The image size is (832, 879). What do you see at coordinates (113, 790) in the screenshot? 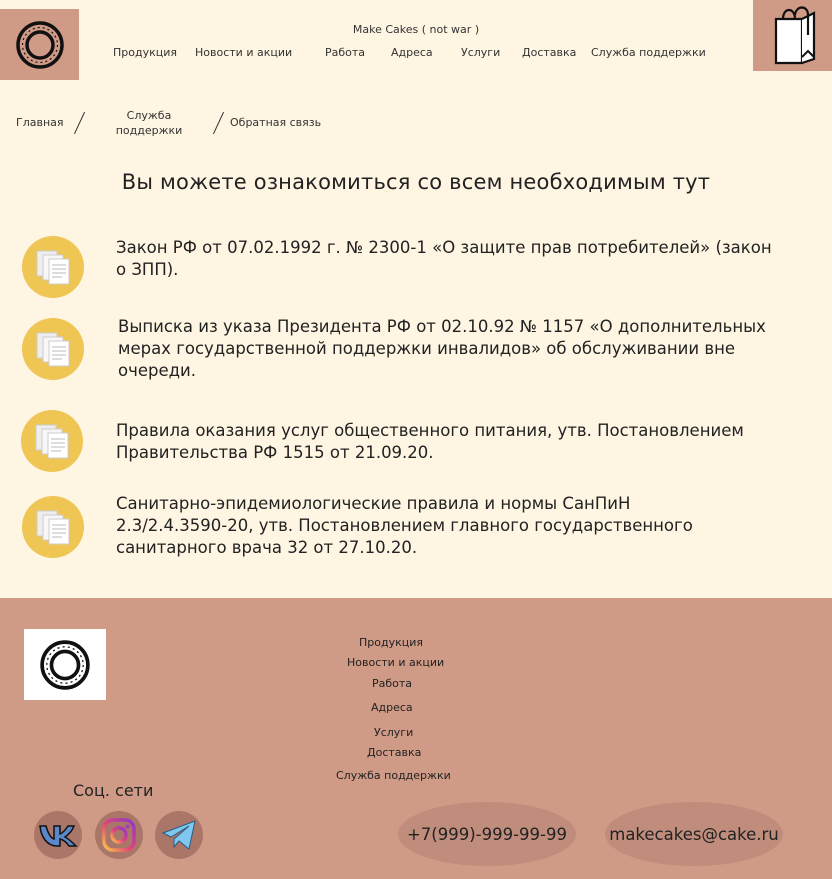
I see `social-title: Соц. сети` at bounding box center [113, 790].